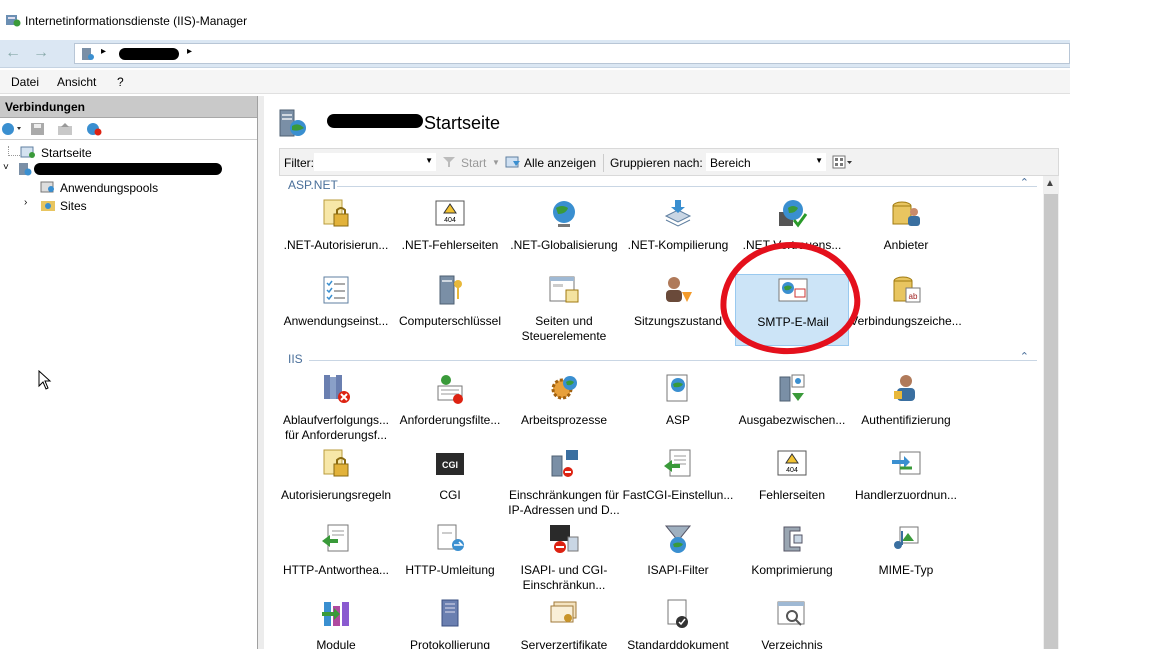 The height and width of the screenshot is (649, 1152). I want to click on redacted-server-node, so click(128, 169).